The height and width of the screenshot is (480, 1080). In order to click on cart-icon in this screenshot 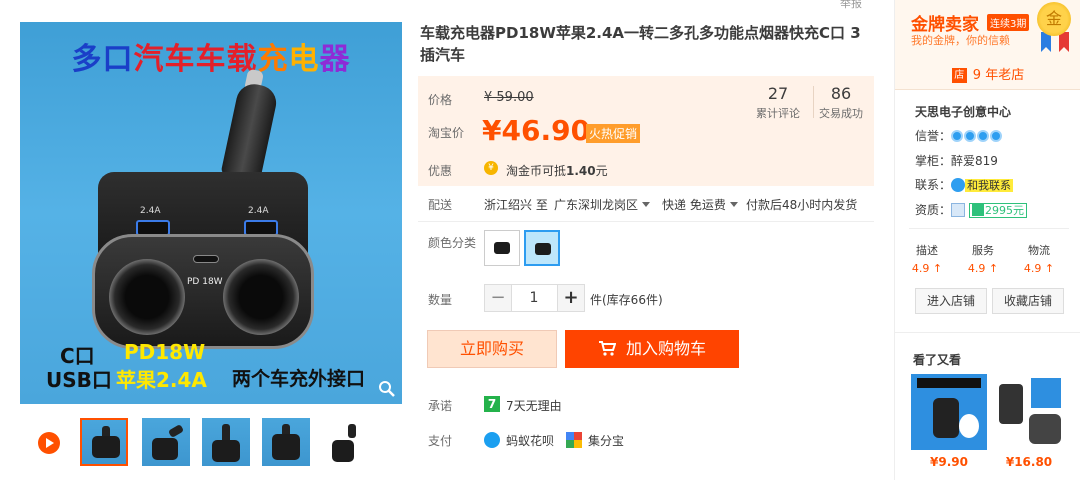, I will do `click(607, 348)`.